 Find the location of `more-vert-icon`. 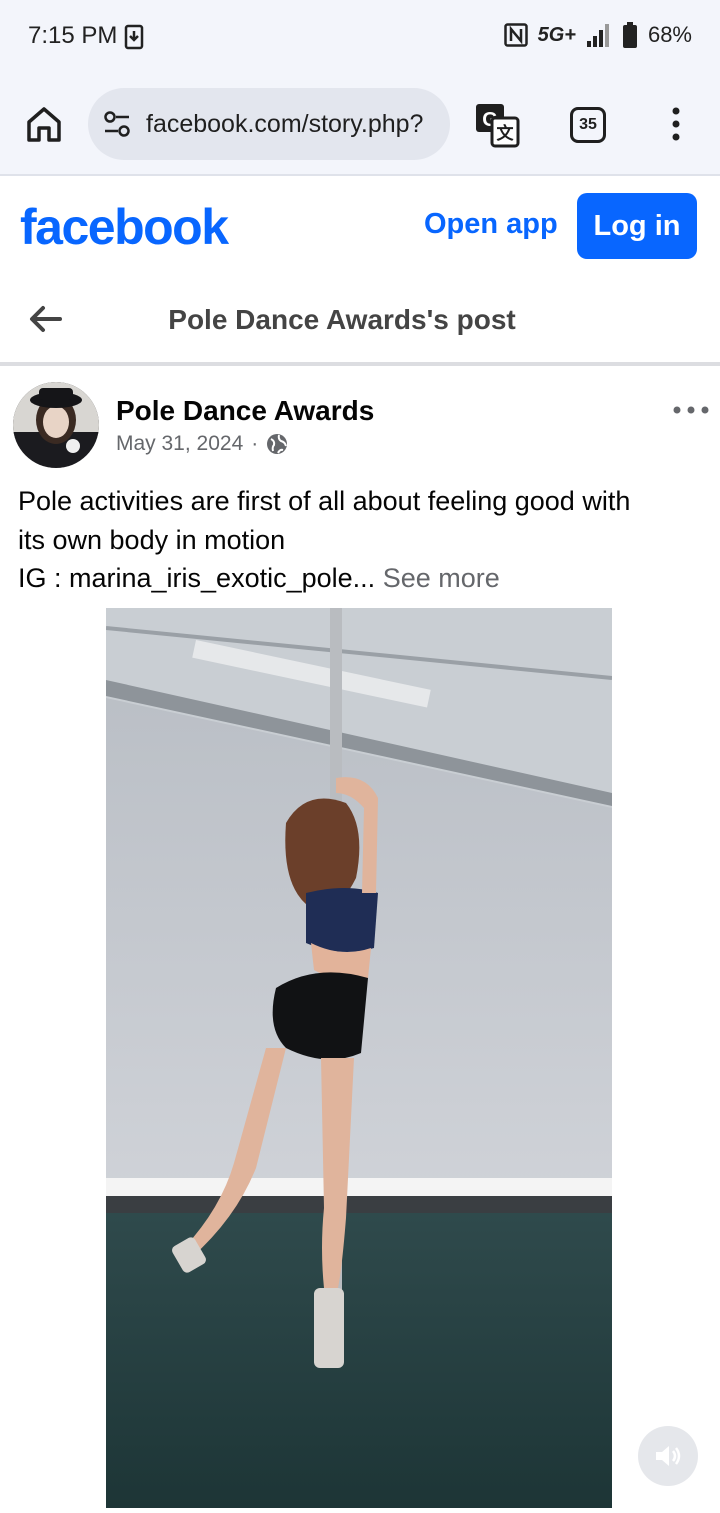

more-vert-icon is located at coordinates (676, 124).